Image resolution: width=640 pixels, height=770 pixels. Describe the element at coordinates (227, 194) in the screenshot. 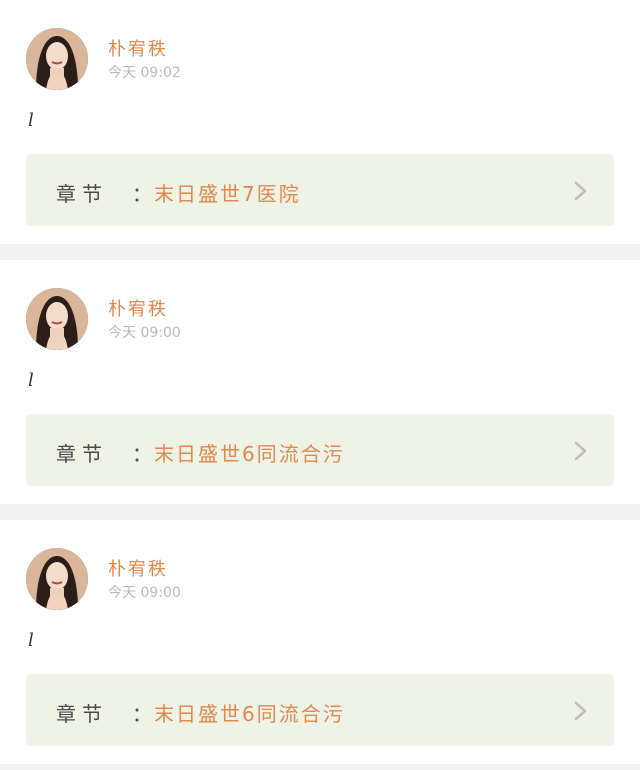

I see `chapter-title: 末日盛世7医院` at that location.